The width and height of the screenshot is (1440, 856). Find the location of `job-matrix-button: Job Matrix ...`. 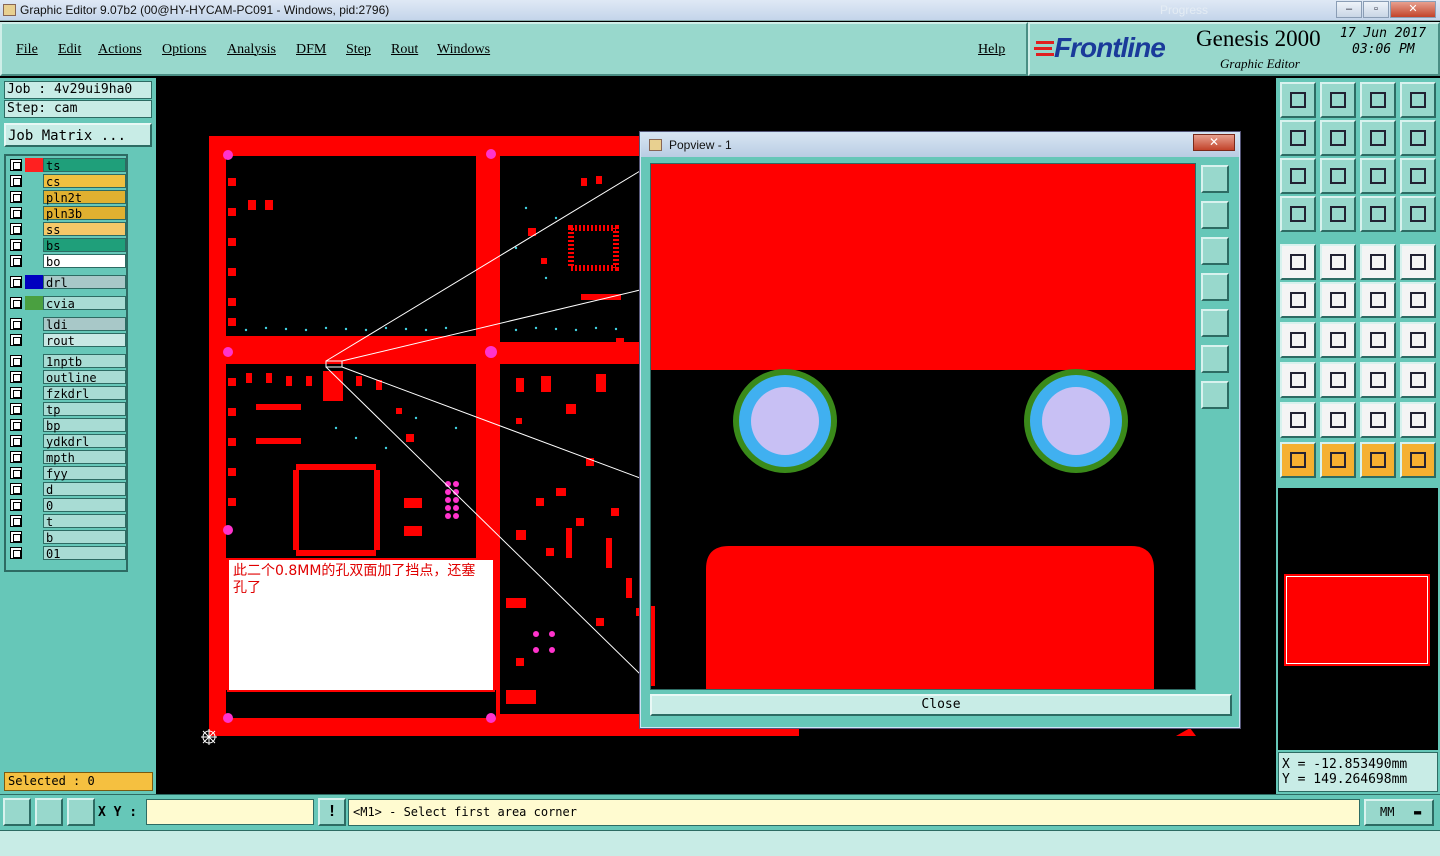

job-matrix-button: Job Matrix ... is located at coordinates (78, 135).